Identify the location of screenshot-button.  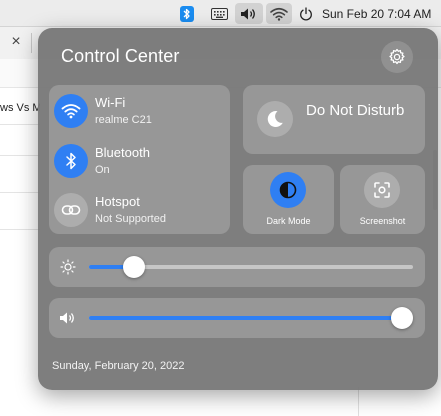
(382, 190).